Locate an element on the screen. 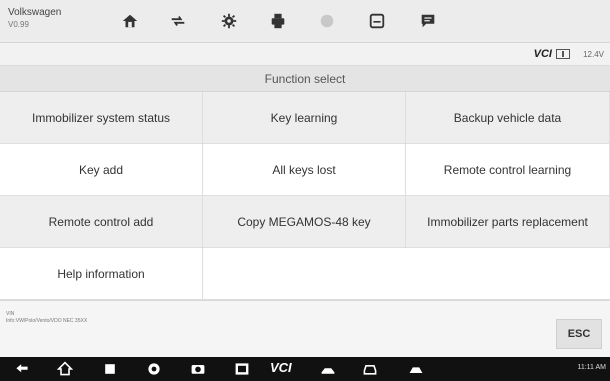 Image resolution: width=610 pixels, height=381 pixels. vehicle-swap-button is located at coordinates (178, 21).